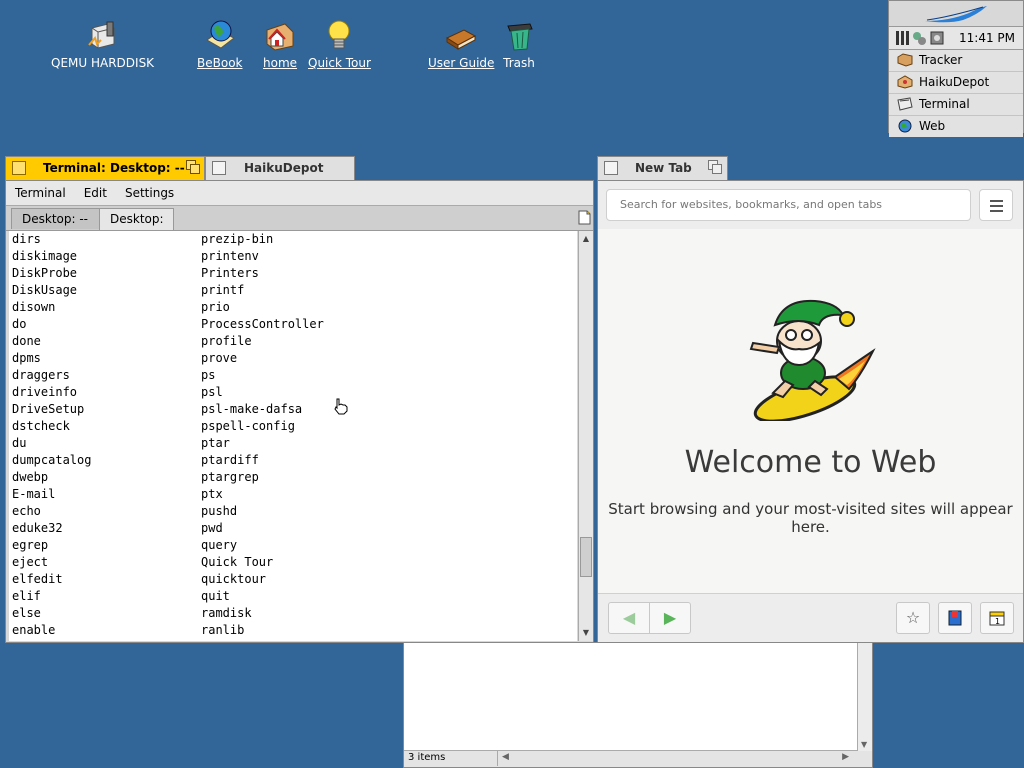  I want to click on web-window-title: New Tab, so click(663, 168).